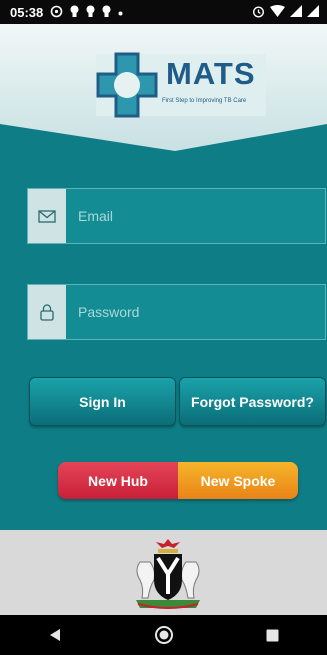 This screenshot has height=655, width=327. Describe the element at coordinates (195, 216) in the screenshot. I see `email-input` at that location.